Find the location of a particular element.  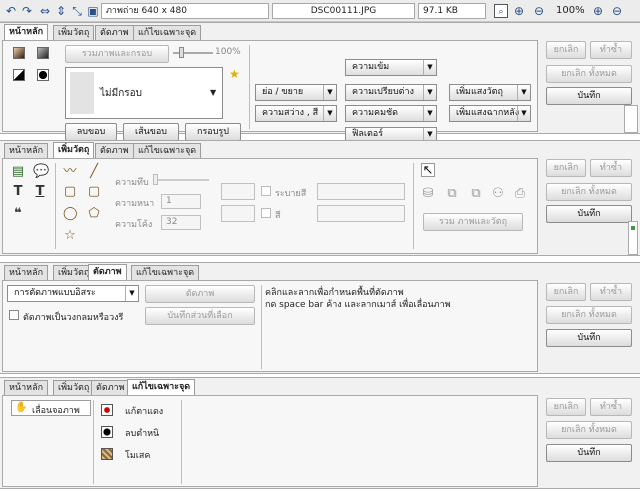

blemish-icon is located at coordinates (107, 432).